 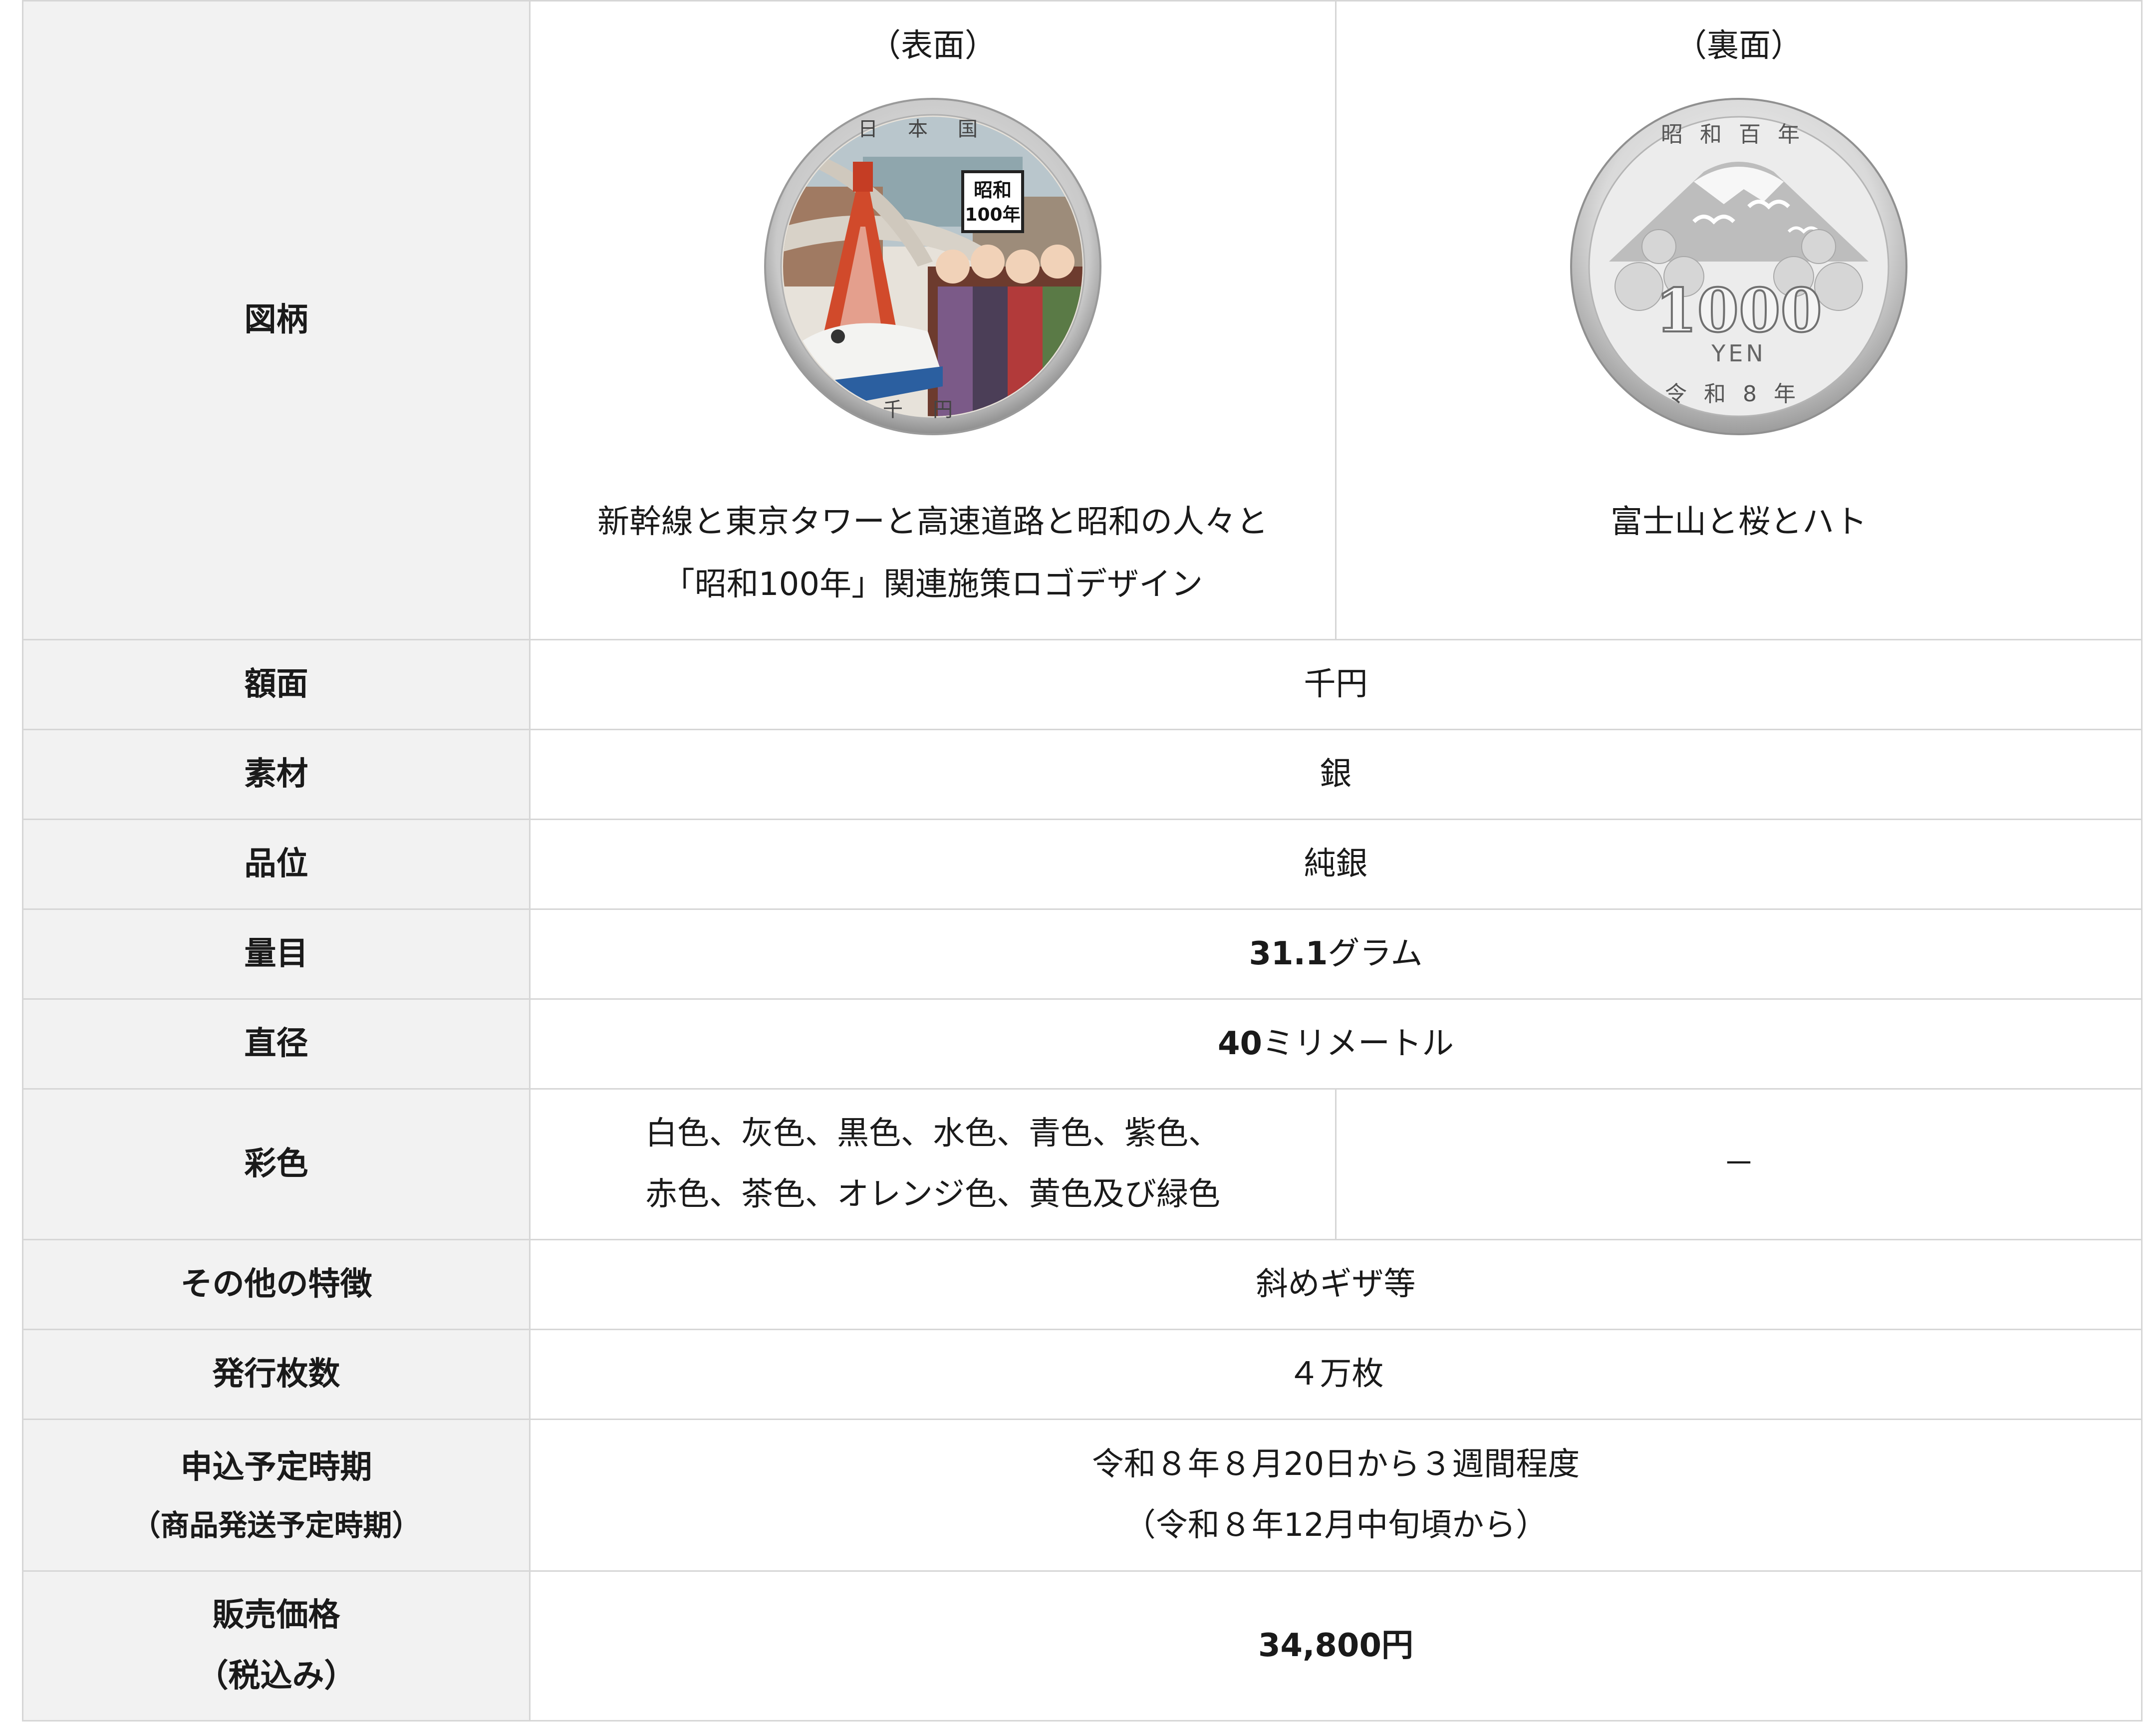 I want to click on label-coloring: 彩色, so click(x=276, y=1164).